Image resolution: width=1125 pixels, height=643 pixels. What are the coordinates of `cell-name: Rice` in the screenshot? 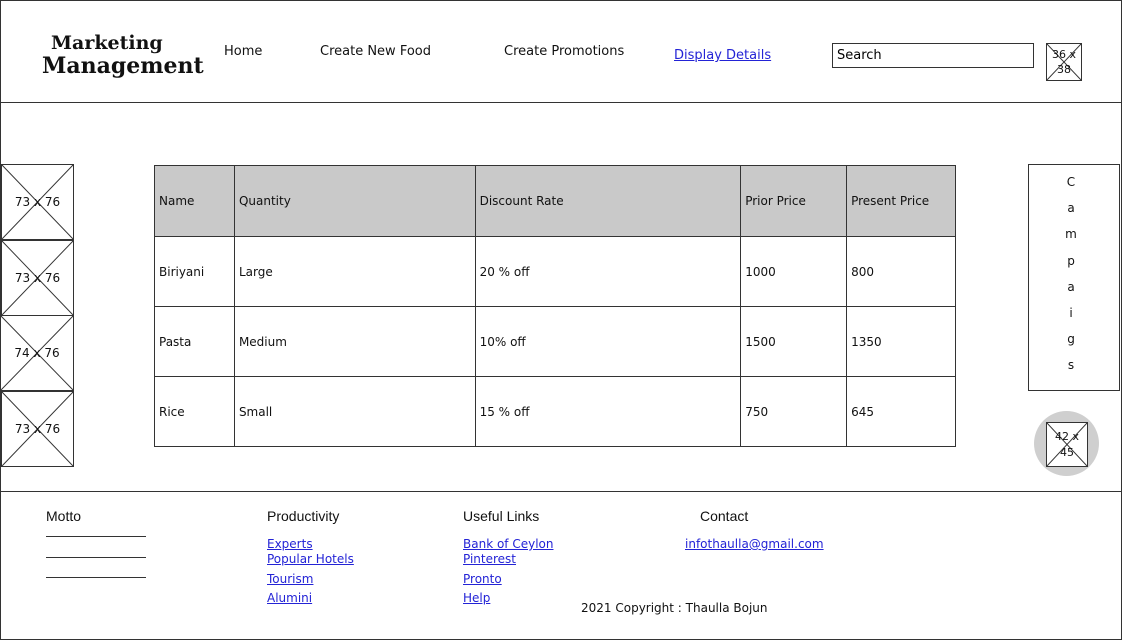 It's located at (194, 411).